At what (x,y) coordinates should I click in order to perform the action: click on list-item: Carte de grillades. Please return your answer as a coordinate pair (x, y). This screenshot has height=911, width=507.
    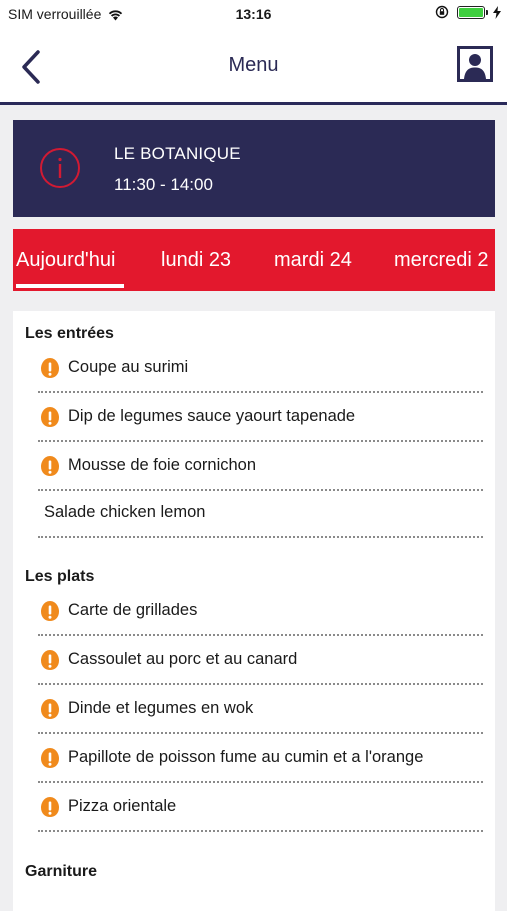
    Looking at the image, I should click on (260, 611).